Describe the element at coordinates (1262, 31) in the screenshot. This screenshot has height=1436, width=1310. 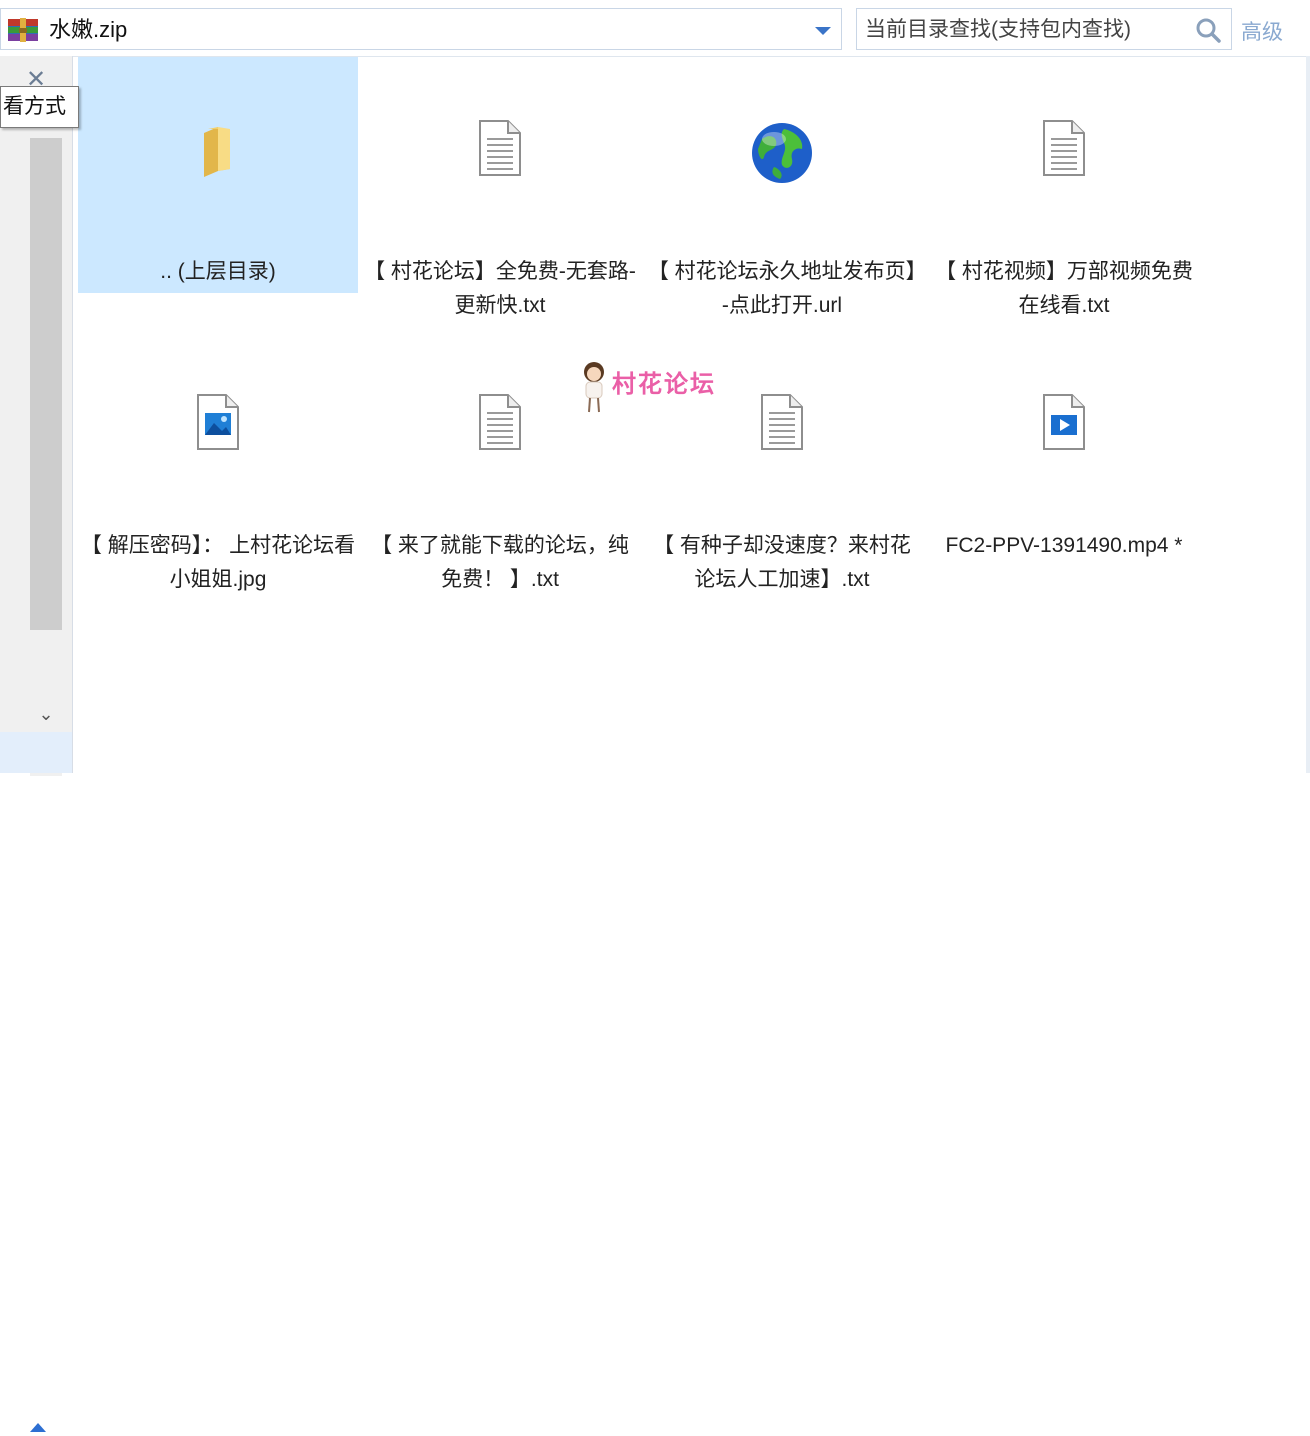
I see `advanced-search-link: 高级` at that location.